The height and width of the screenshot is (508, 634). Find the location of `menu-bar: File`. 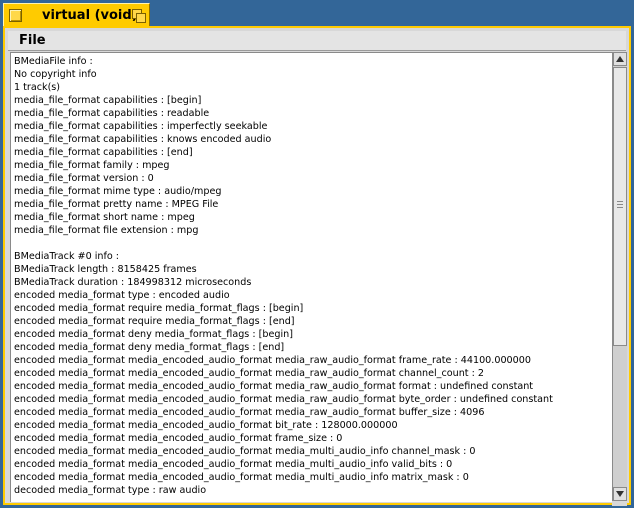

menu-bar: File is located at coordinates (317, 41).